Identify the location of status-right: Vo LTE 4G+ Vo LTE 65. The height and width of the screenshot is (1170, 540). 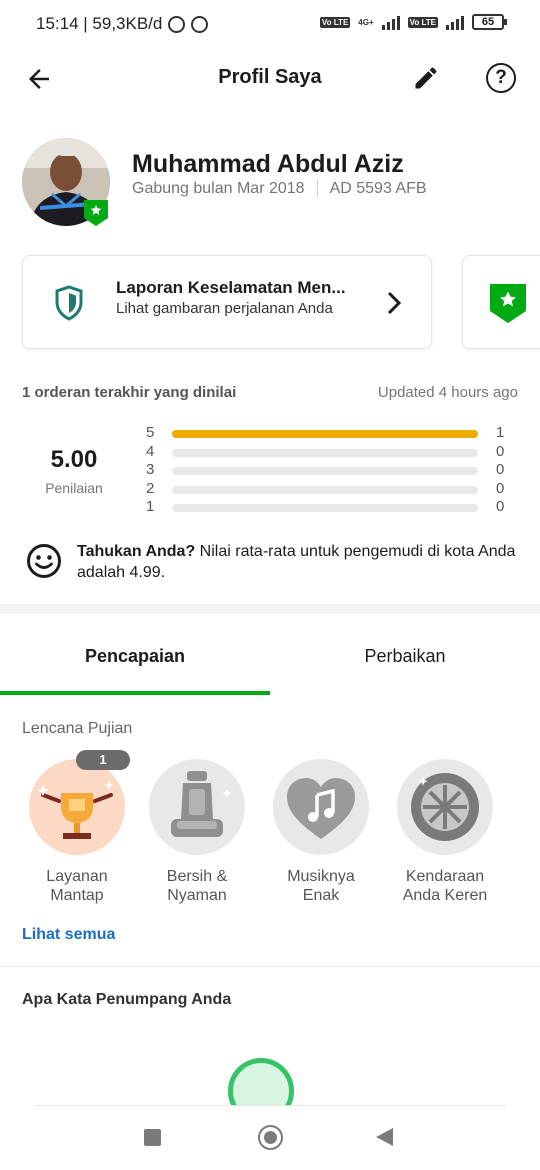
(413, 22).